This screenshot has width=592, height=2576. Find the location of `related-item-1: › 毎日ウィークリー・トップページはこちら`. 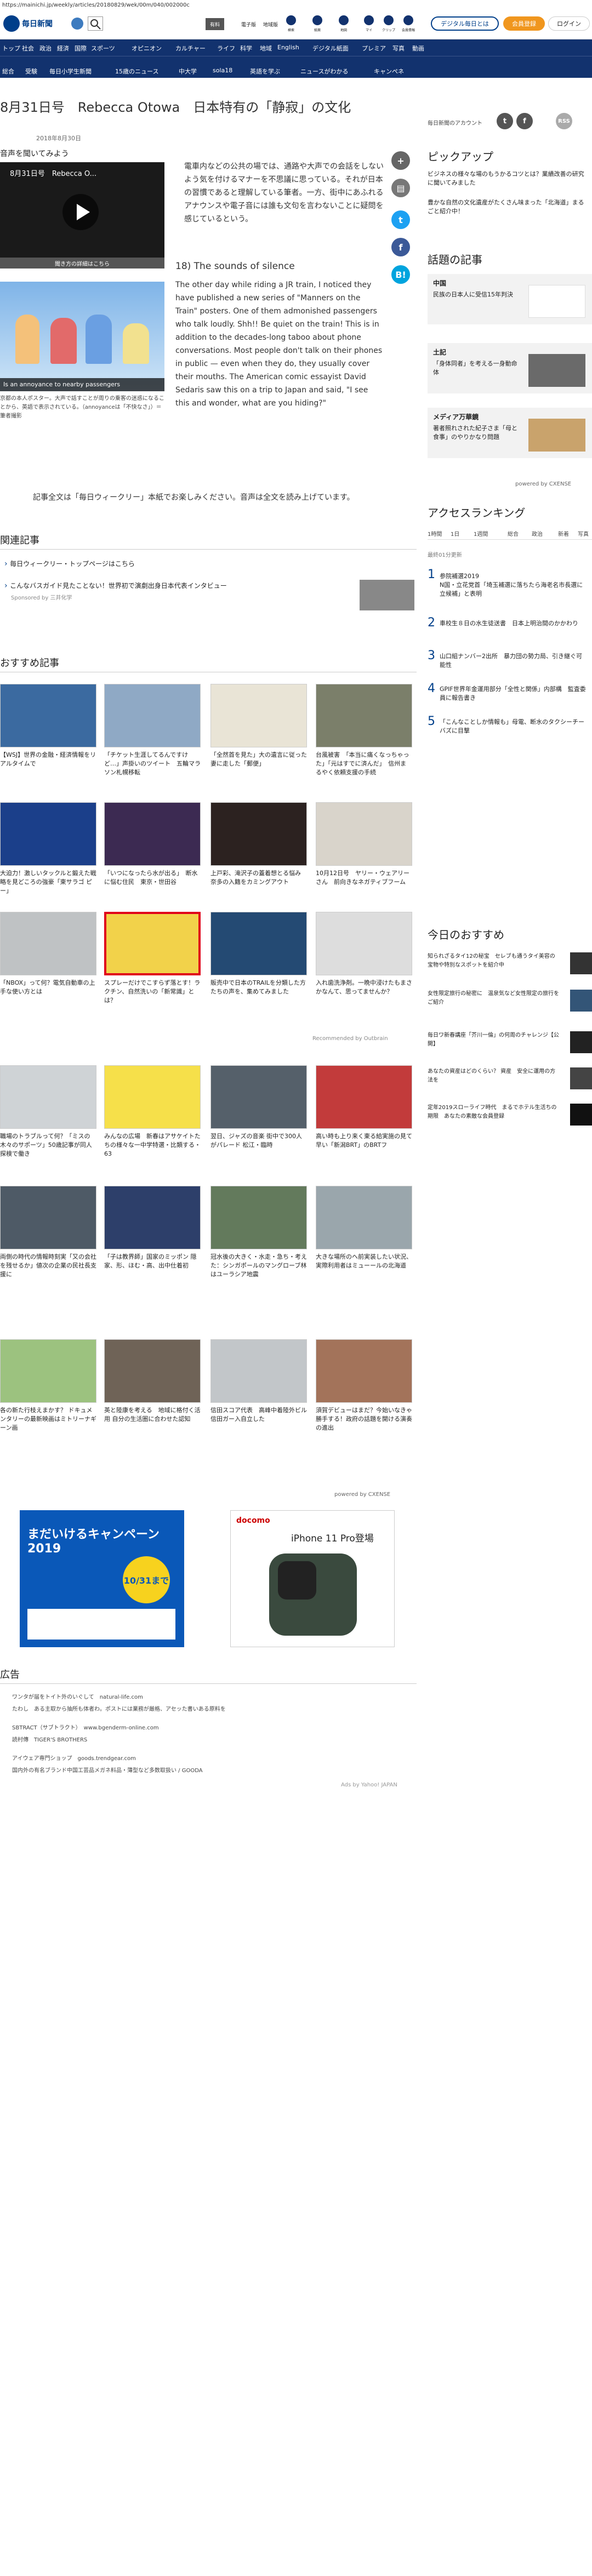

related-item-1: › 毎日ウィークリー・トップページはこちら is located at coordinates (69, 563).